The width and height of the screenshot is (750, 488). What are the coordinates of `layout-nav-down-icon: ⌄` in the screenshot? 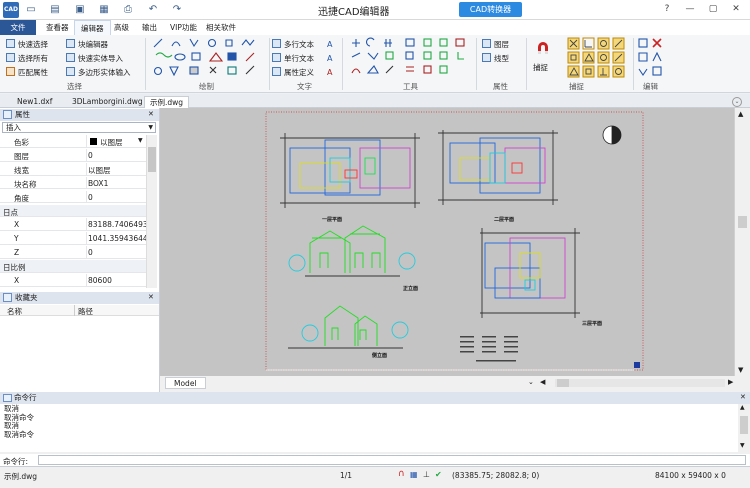 It's located at (531, 382).